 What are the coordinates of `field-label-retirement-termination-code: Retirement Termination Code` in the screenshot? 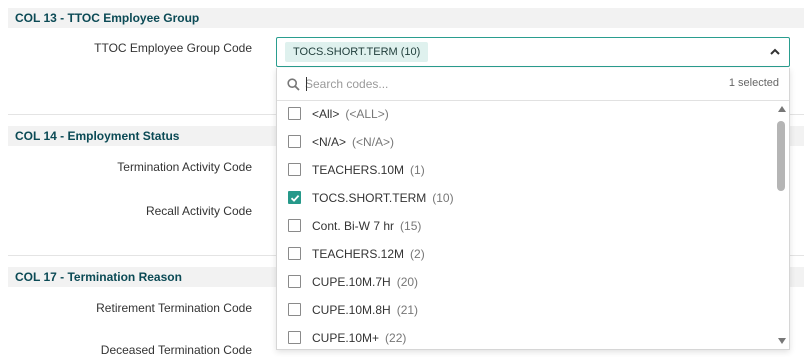 It's located at (174, 308).